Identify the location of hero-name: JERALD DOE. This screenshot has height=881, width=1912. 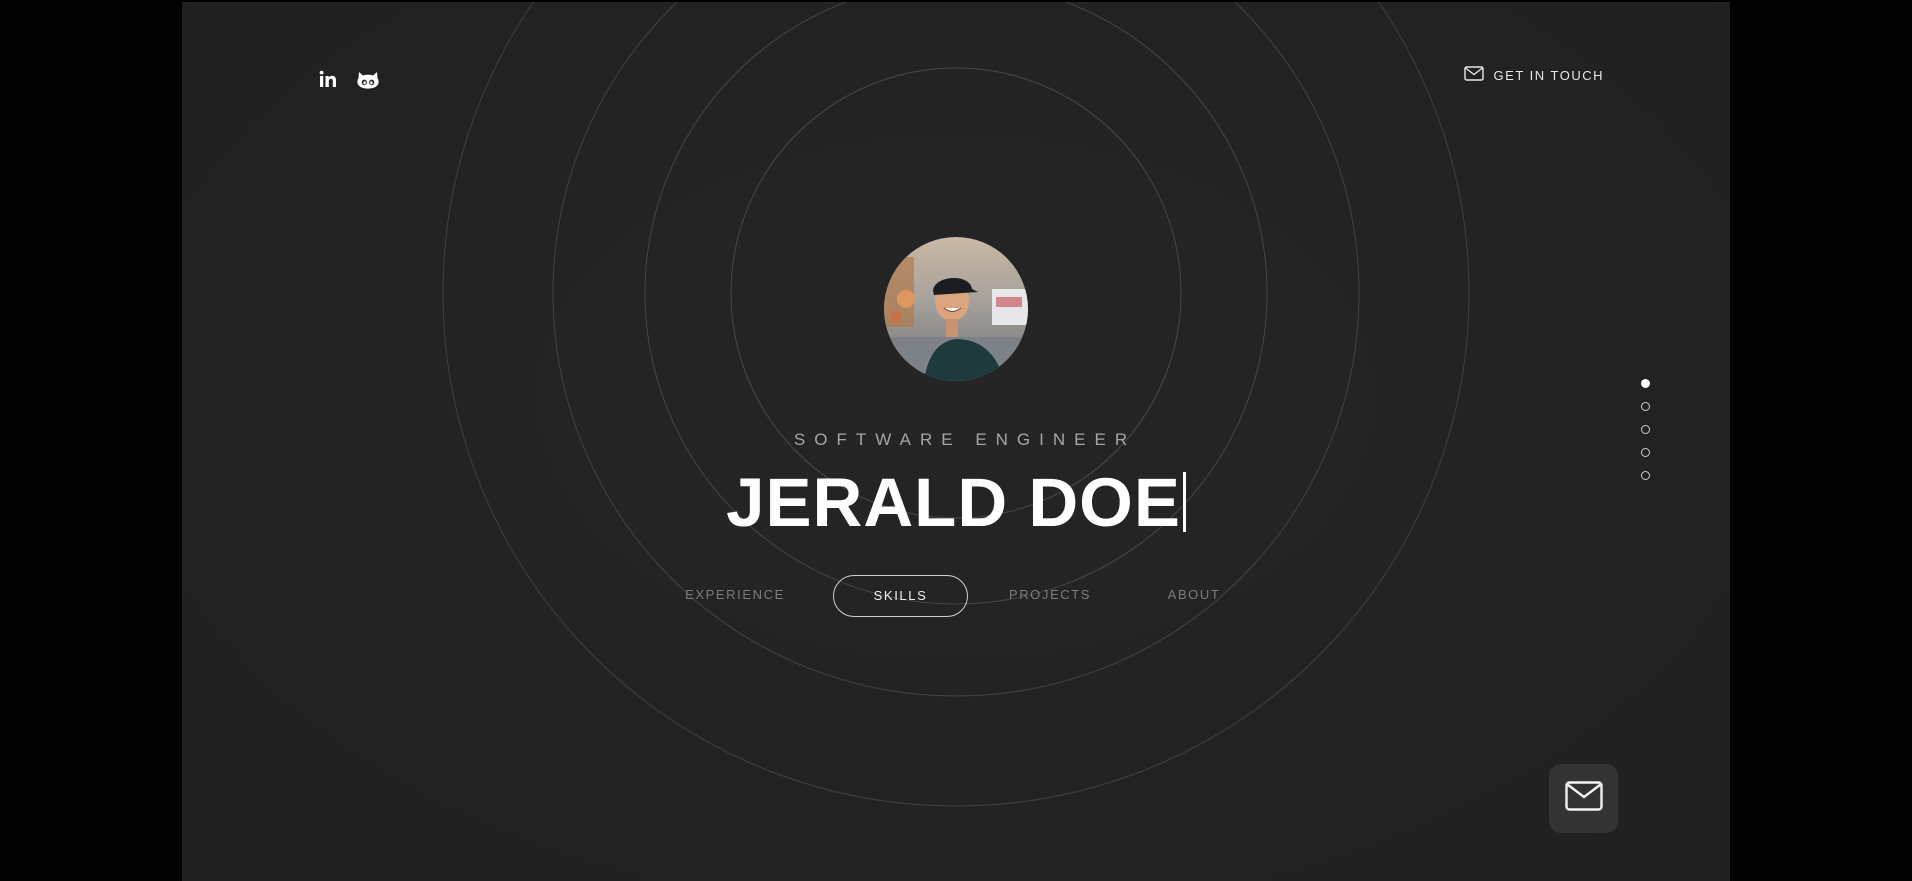
(953, 502).